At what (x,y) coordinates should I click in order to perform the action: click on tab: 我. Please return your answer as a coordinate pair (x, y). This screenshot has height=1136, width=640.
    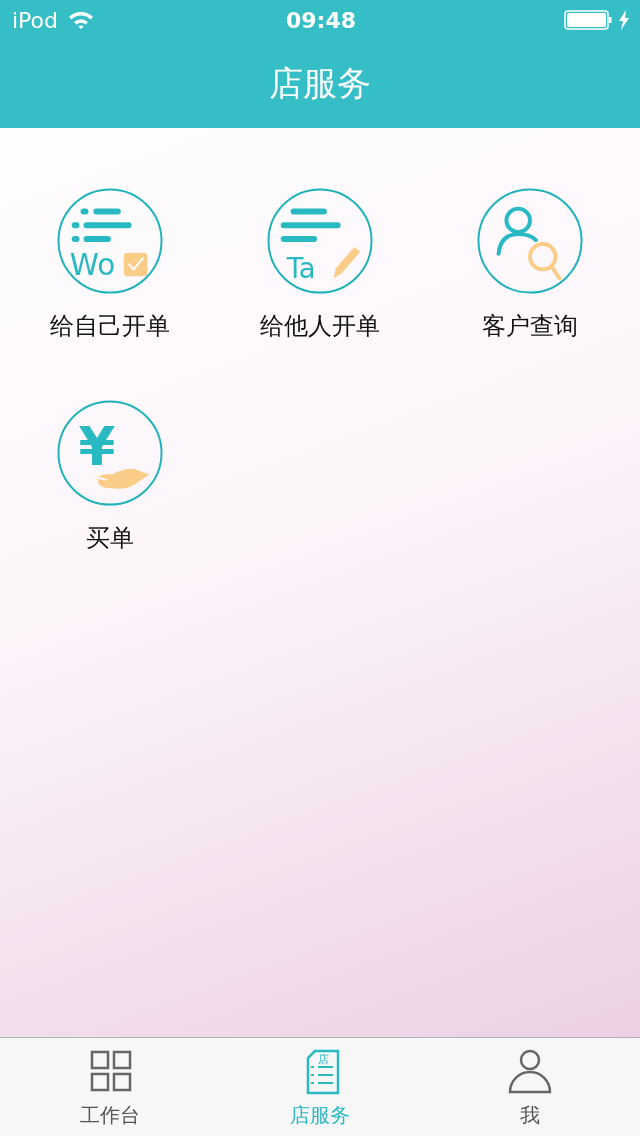
    Looking at the image, I should click on (530, 1087).